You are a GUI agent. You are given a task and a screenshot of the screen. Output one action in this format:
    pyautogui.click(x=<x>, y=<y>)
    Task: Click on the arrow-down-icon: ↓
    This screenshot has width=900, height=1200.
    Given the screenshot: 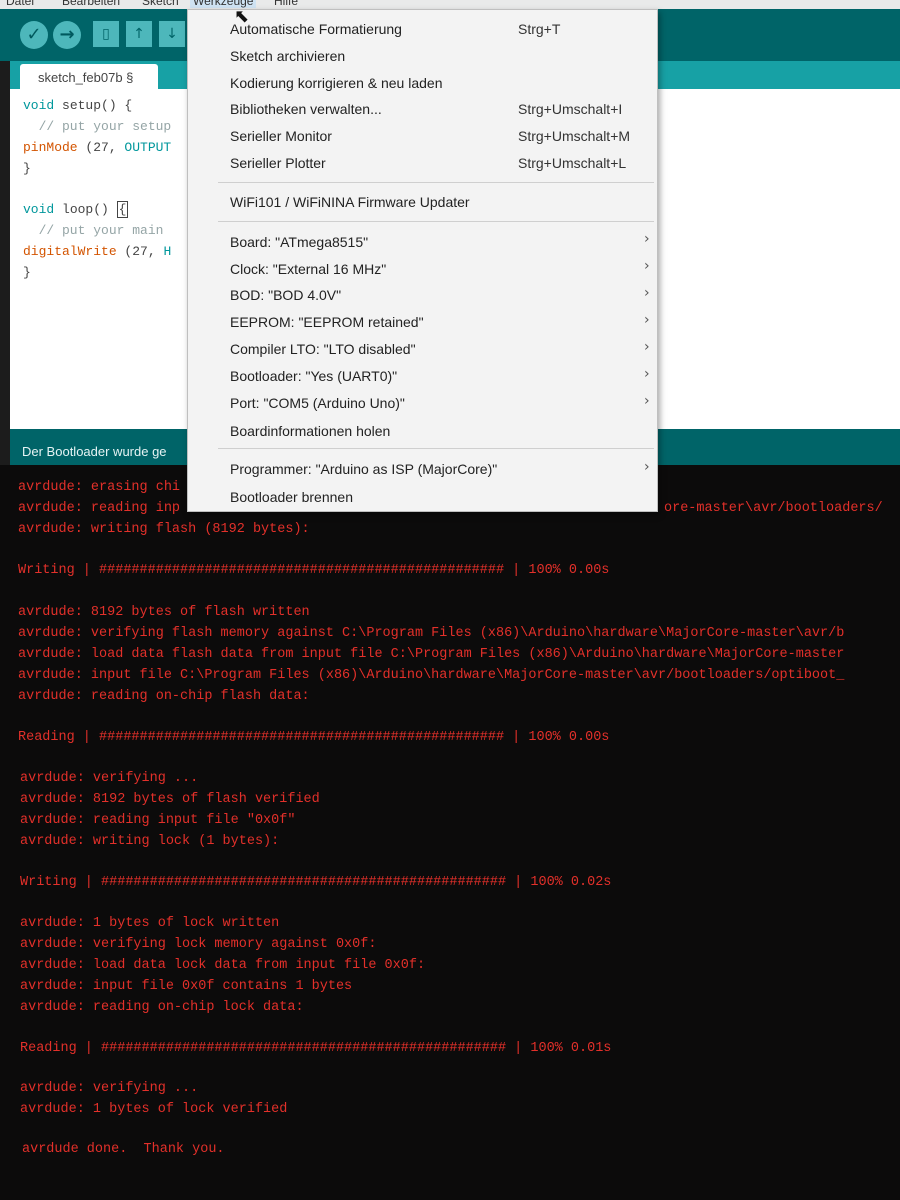 What is the action you would take?
    pyautogui.click(x=172, y=34)
    